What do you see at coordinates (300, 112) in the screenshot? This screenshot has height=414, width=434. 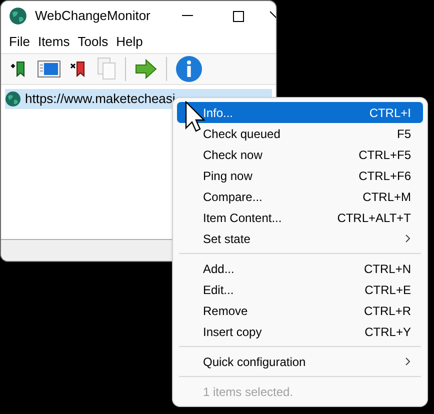 I see `context-menu-item: Info... CTRL+I` at bounding box center [300, 112].